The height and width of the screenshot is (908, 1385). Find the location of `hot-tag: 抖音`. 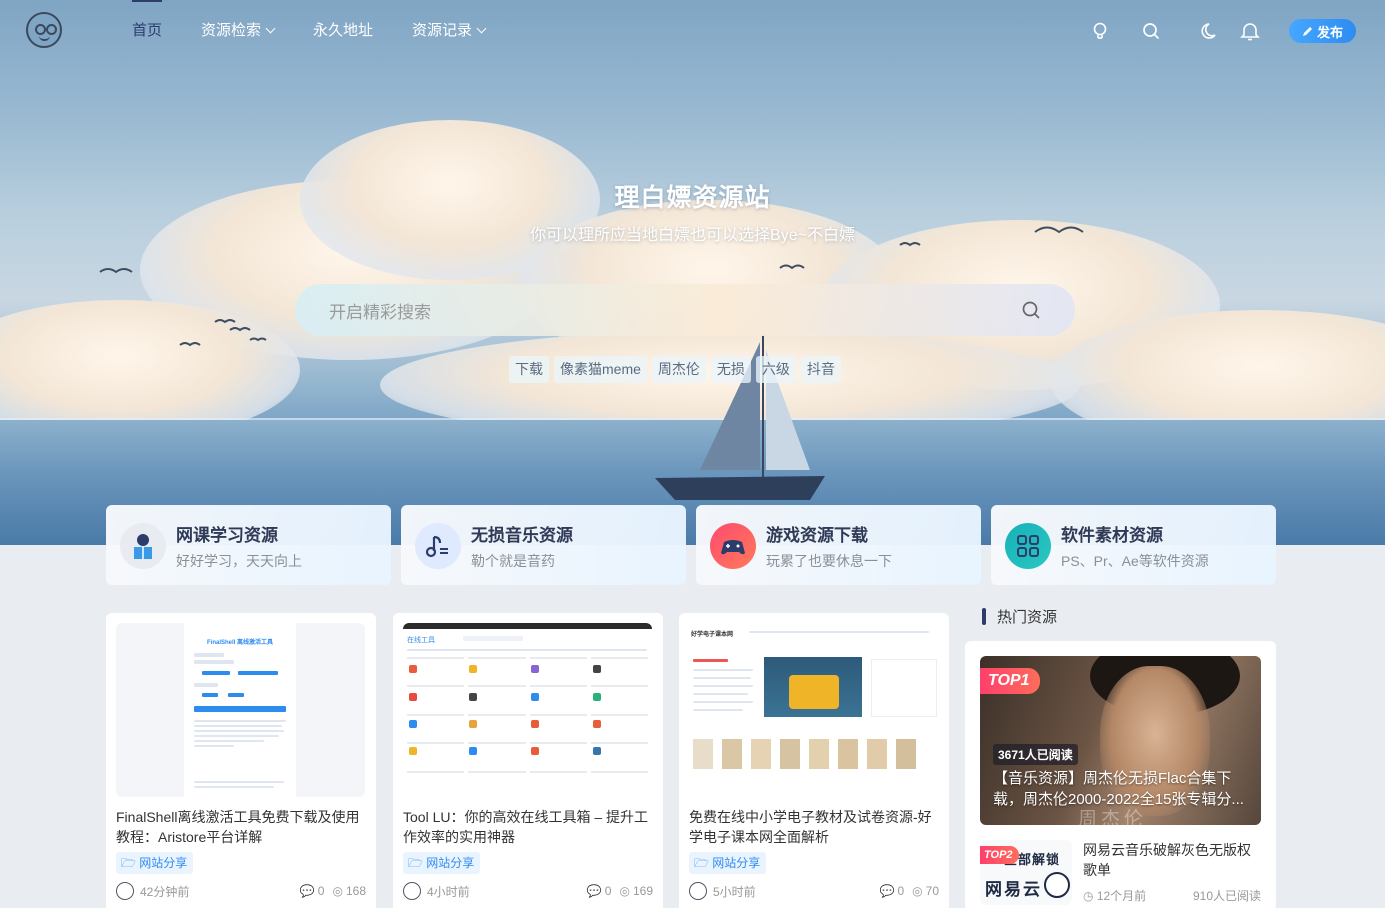

hot-tag: 抖音 is located at coordinates (820, 369).